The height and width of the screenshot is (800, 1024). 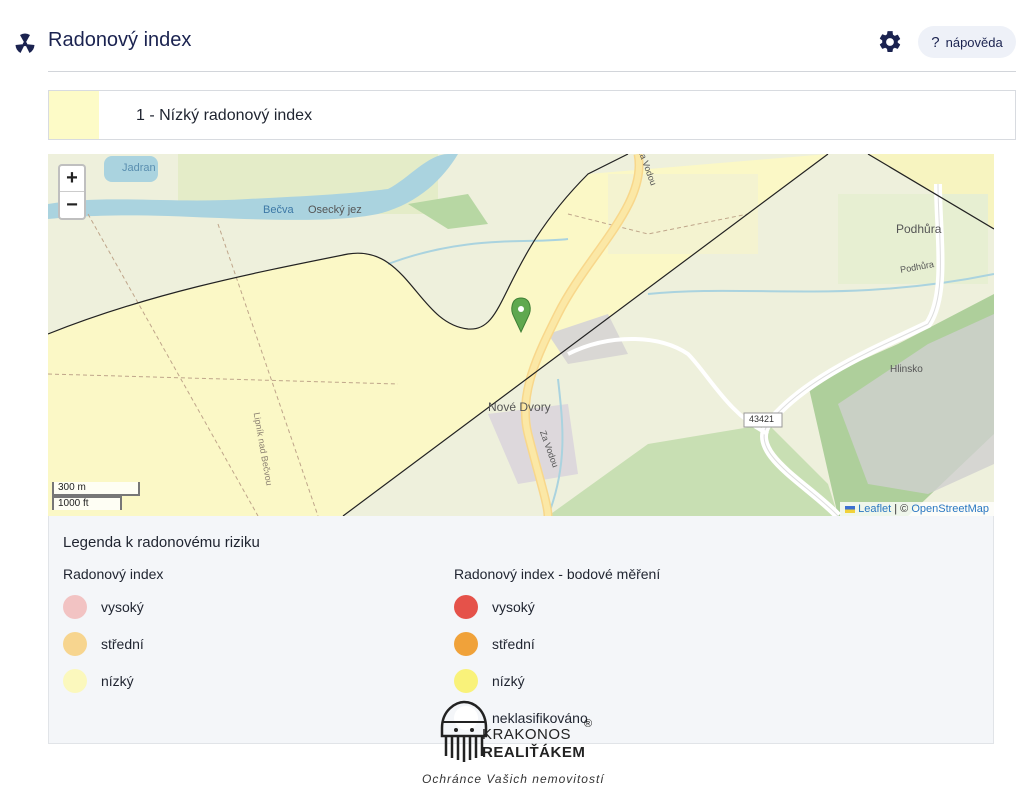 I want to click on place-label: Hlinsko, so click(x=906, y=369).